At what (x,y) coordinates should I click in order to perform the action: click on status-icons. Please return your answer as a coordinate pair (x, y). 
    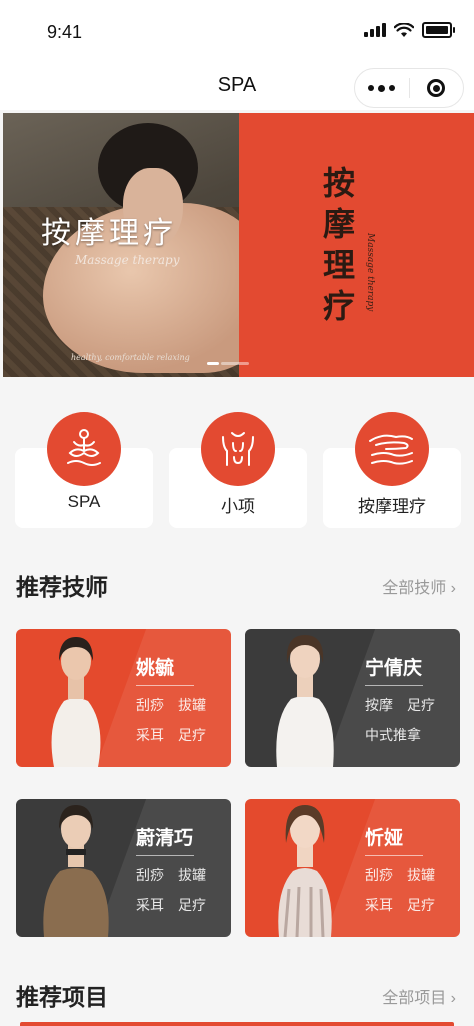
    Looking at the image, I should click on (409, 30).